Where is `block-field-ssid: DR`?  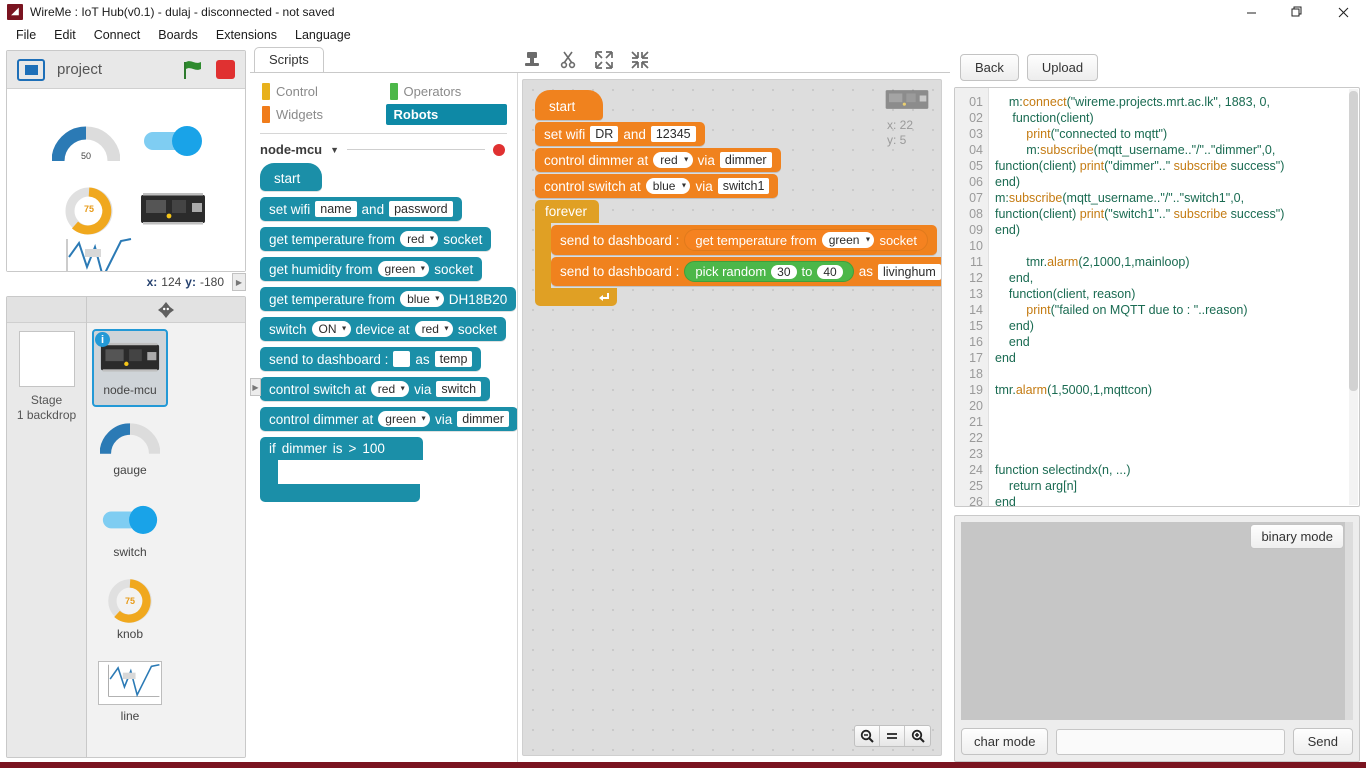
block-field-ssid: DR is located at coordinates (604, 134).